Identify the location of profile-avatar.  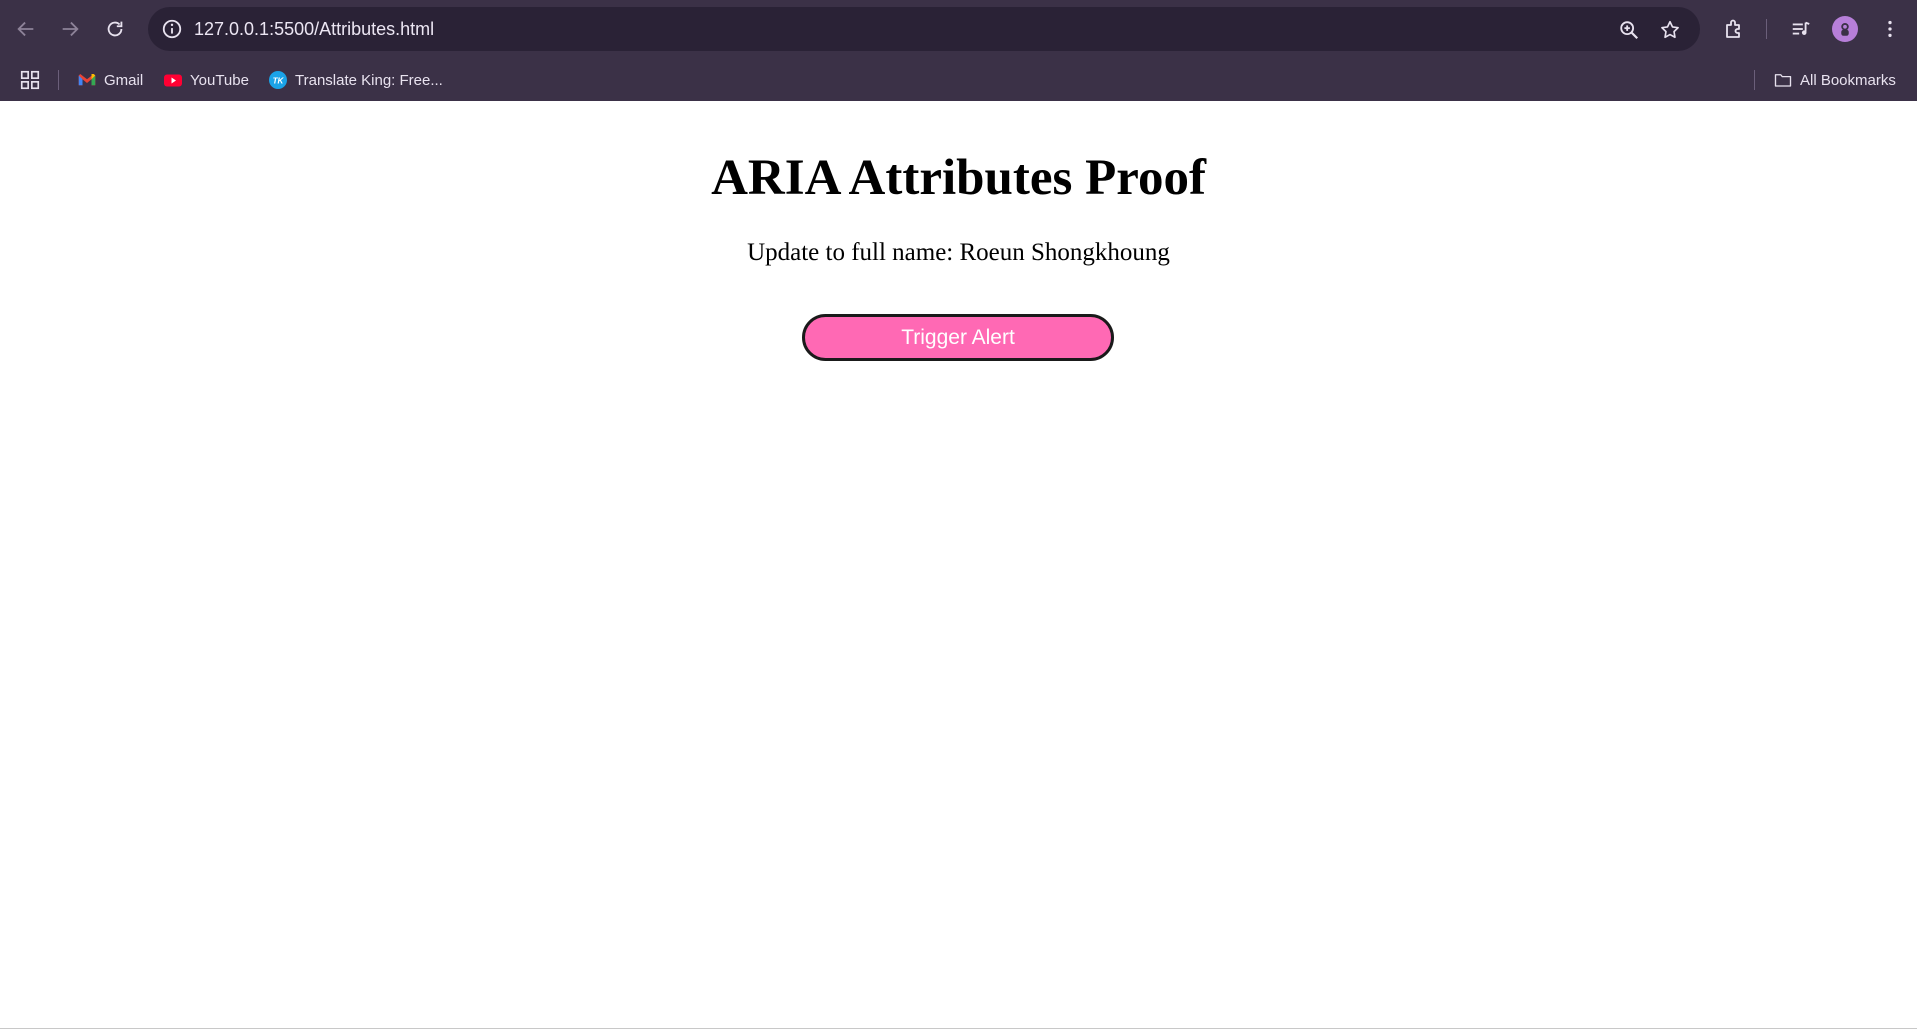
(1845, 29).